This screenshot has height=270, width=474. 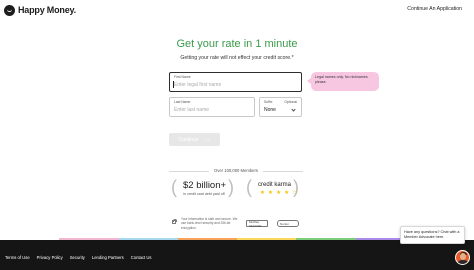 What do you see at coordinates (283, 171) in the screenshot?
I see `divider-line-right` at bounding box center [283, 171].